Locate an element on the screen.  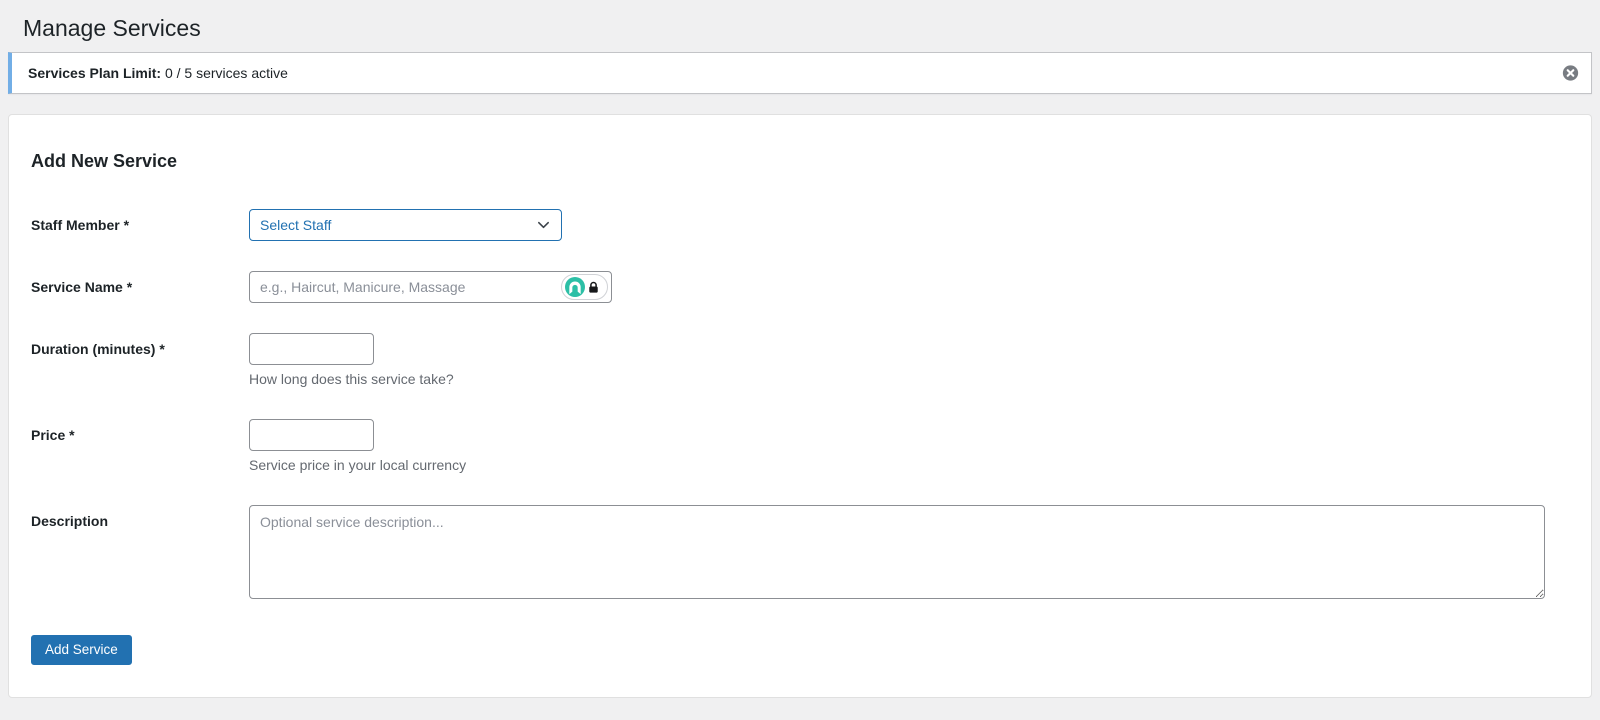
staff-member-row: Staff Member * Select Staff is located at coordinates (788, 225).